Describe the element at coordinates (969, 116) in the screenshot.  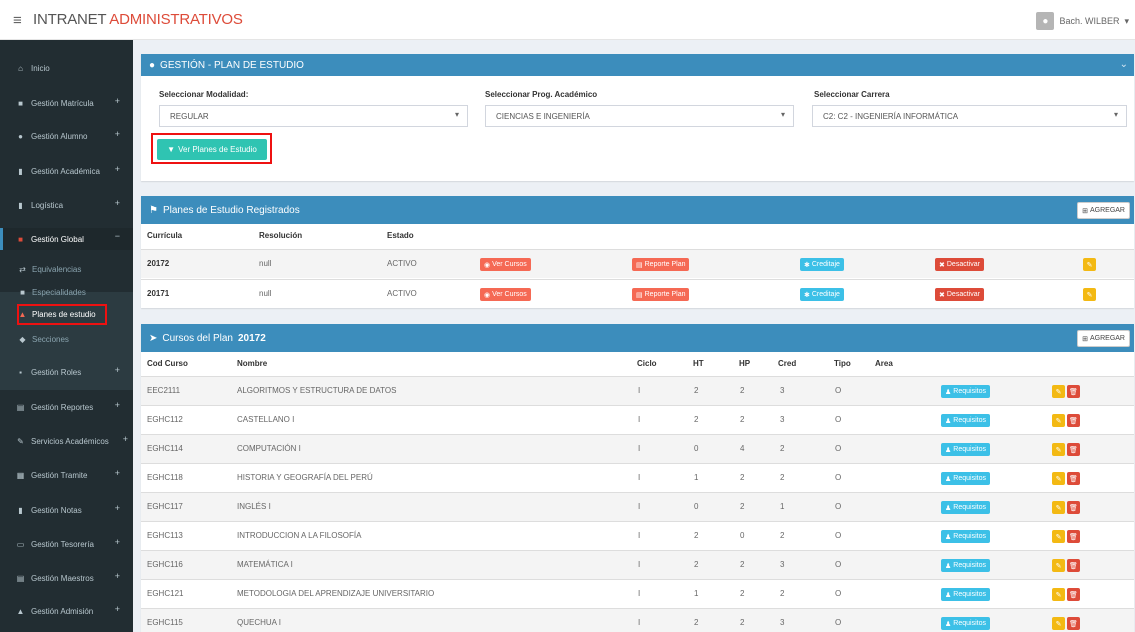
I see `carrera-select: C2: C2 - INGENIERÍA INFORMÁTICA ▾` at that location.